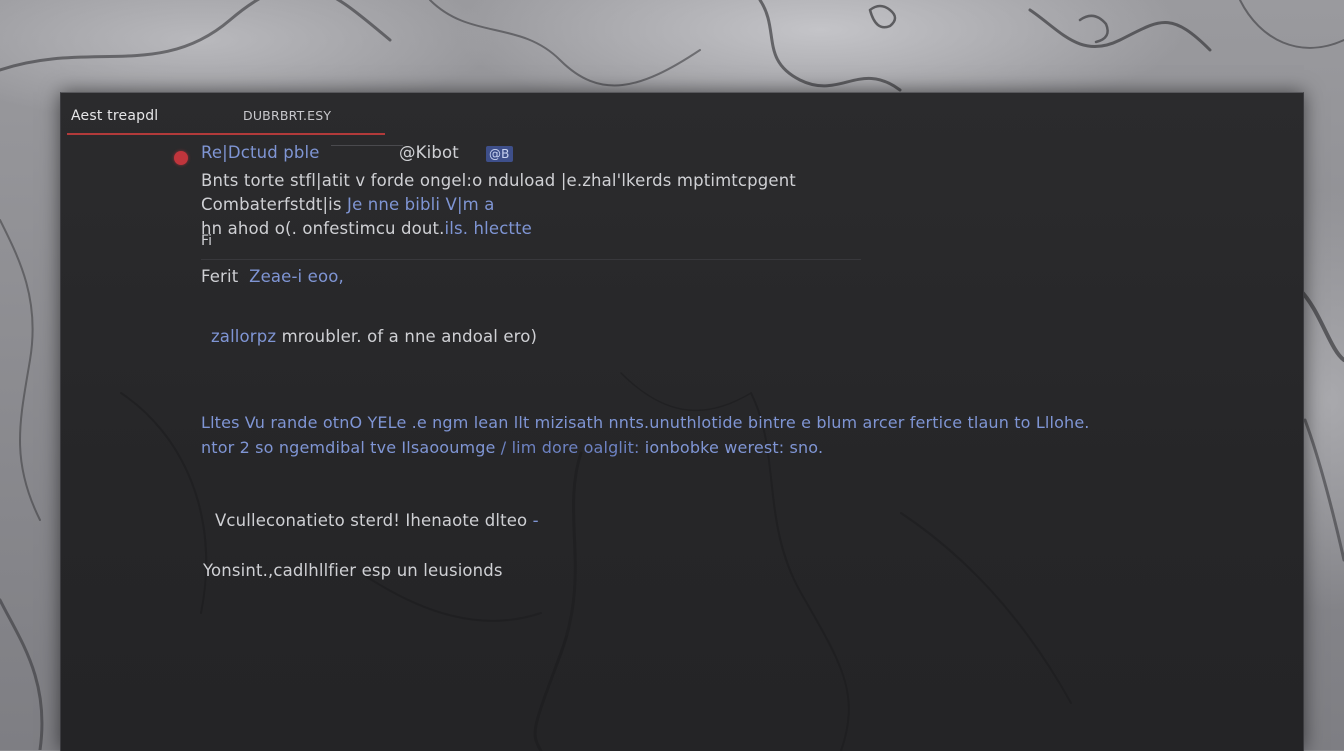  I want to click on description-link: Je nne bibli V|m a, so click(421, 204).